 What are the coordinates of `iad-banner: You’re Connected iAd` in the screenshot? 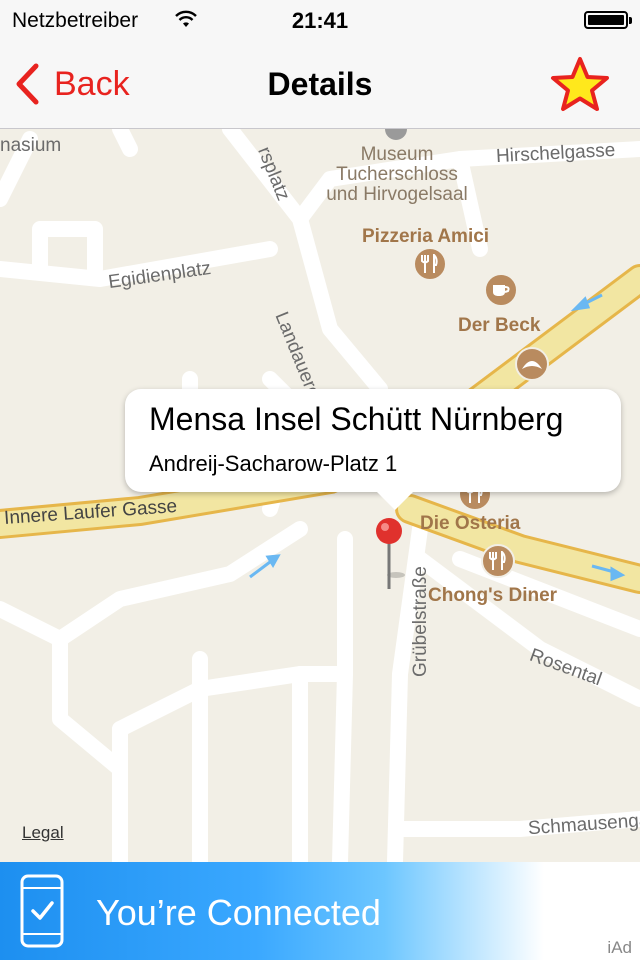 It's located at (320, 911).